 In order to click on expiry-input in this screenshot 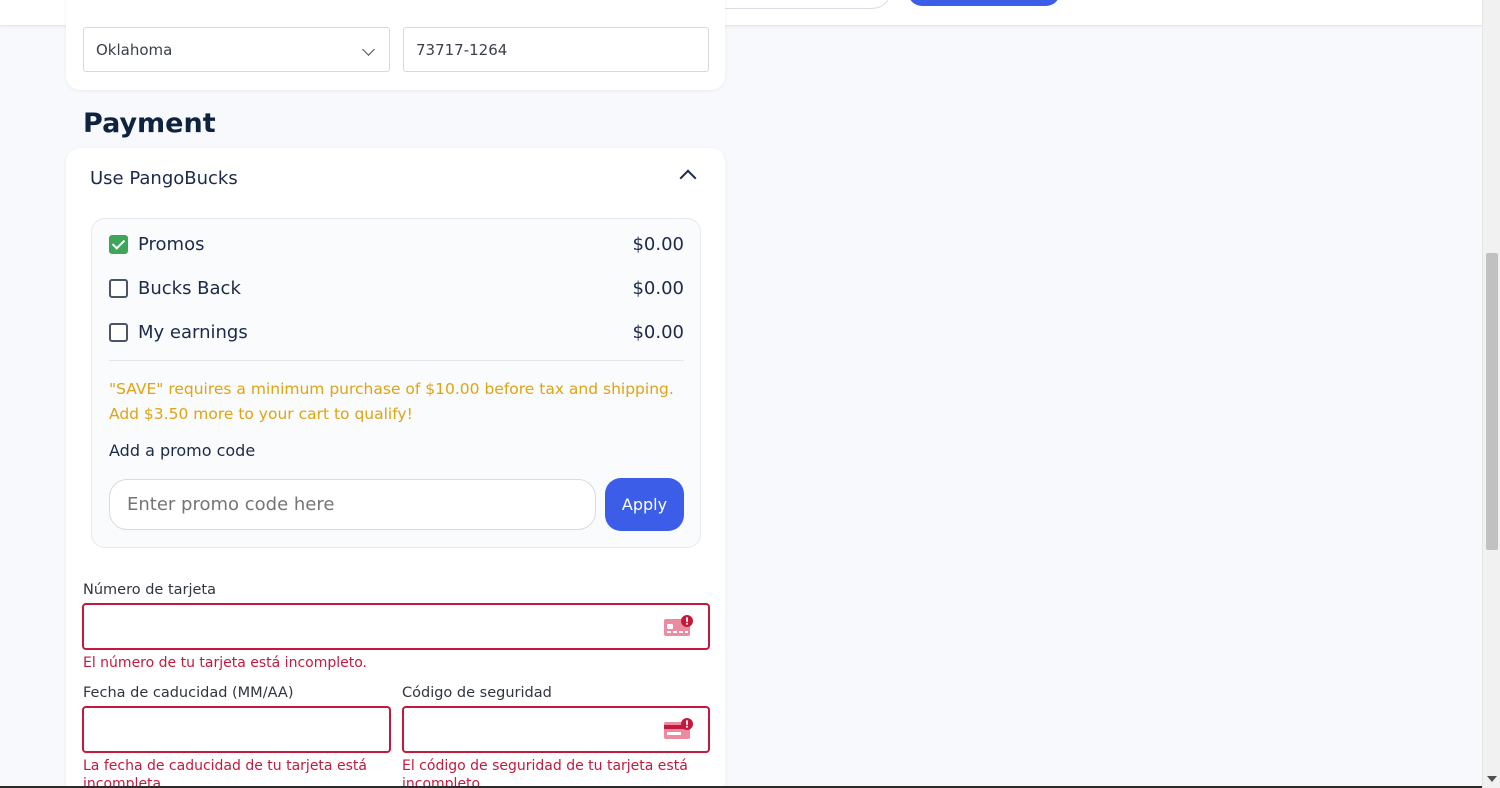, I will do `click(236, 729)`.